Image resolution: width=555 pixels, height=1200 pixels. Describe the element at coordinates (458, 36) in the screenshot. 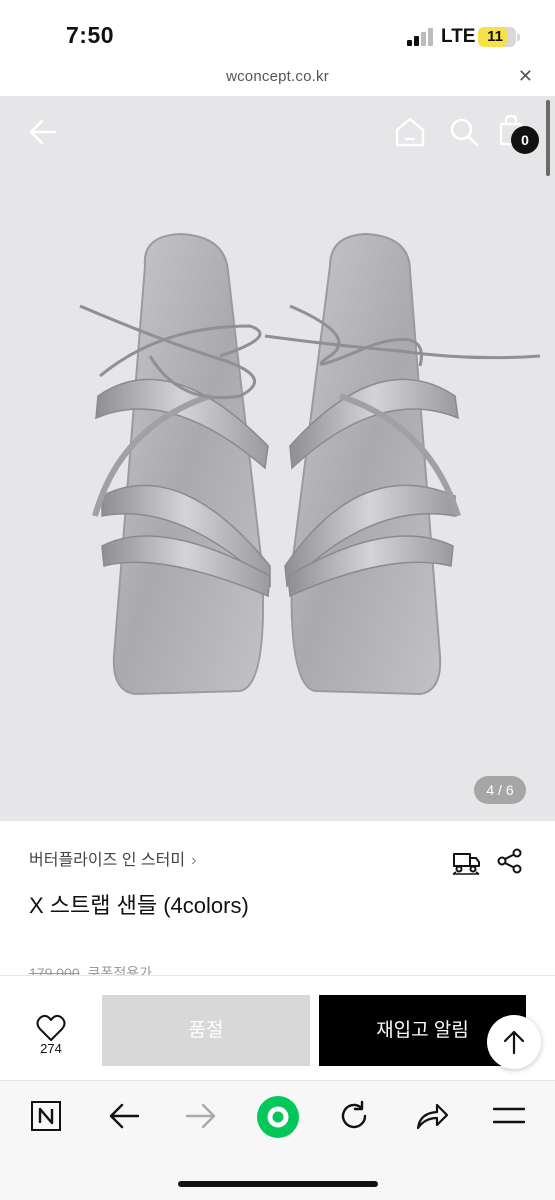

I see `network-type: LTE` at that location.